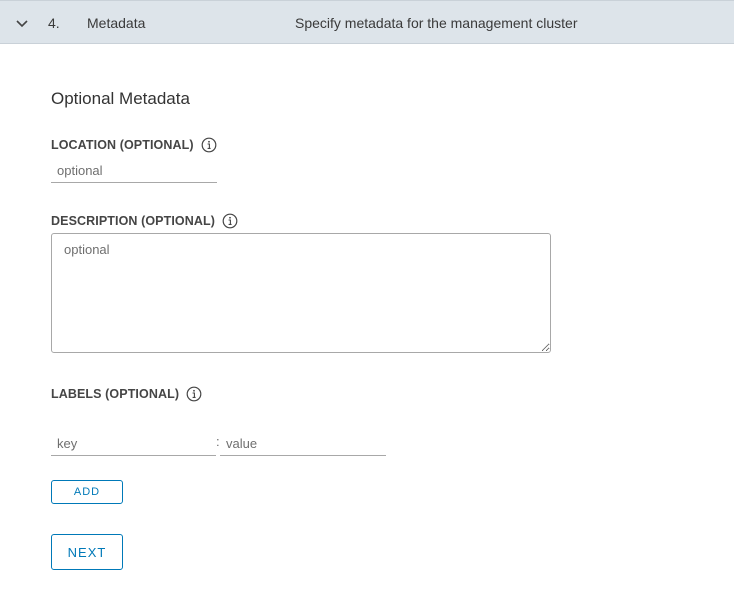 The width and height of the screenshot is (734, 594). What do you see at coordinates (115, 394) in the screenshot?
I see `labels-label-text: LABELS (OPTIONAL)` at bounding box center [115, 394].